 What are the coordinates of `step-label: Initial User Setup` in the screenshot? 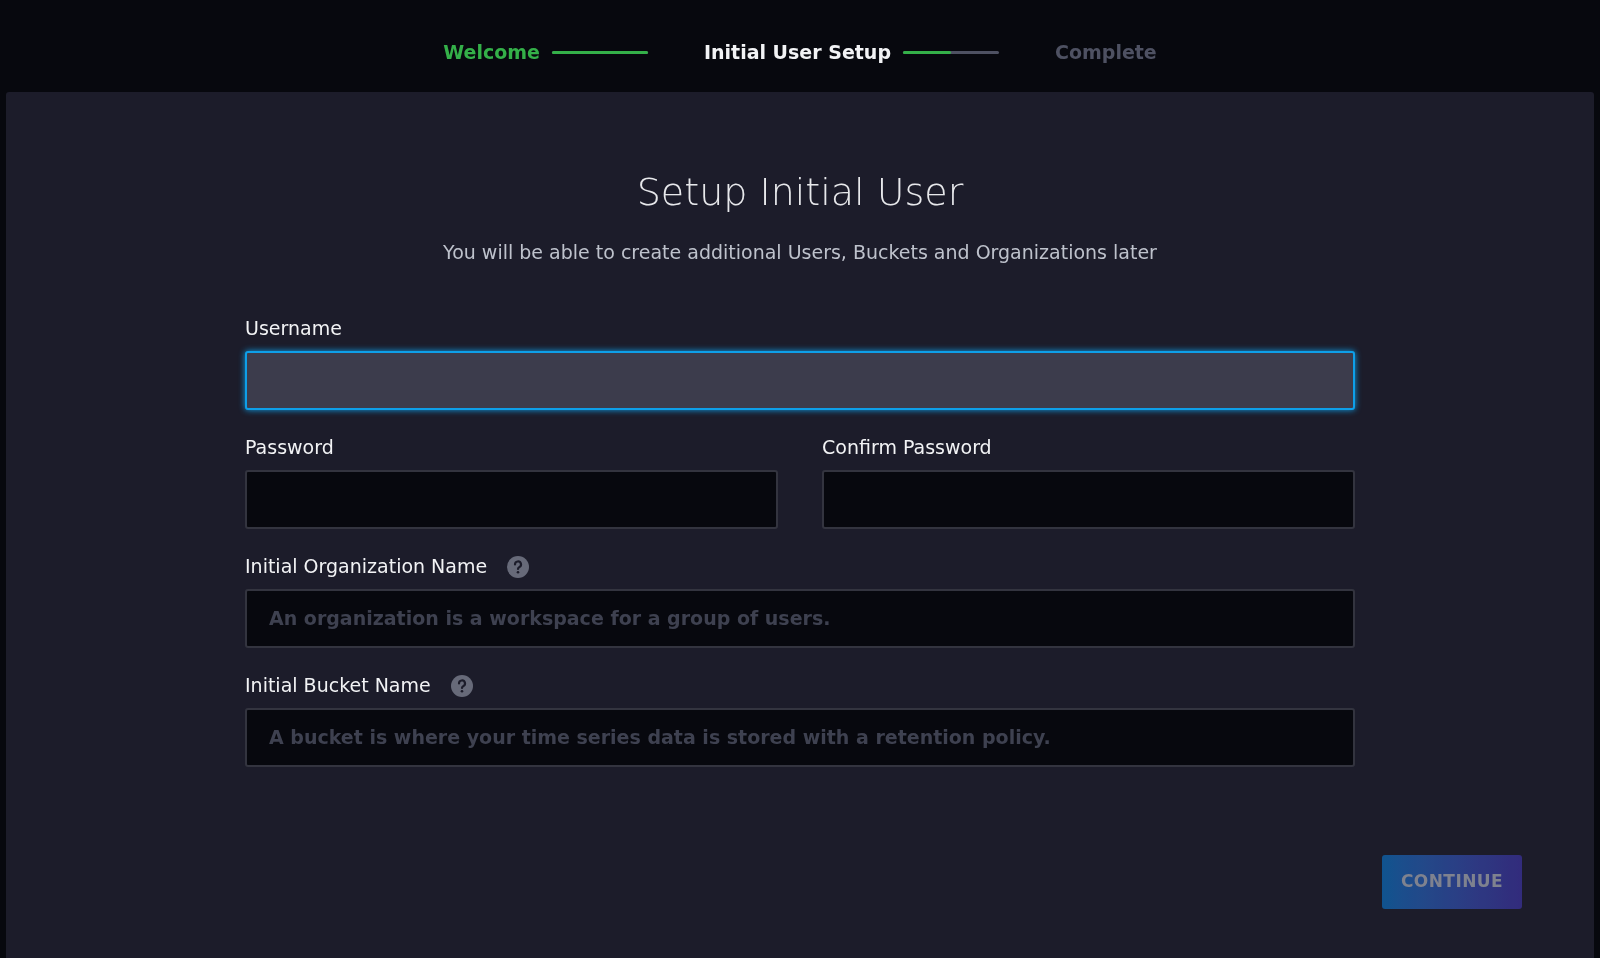 It's located at (797, 52).